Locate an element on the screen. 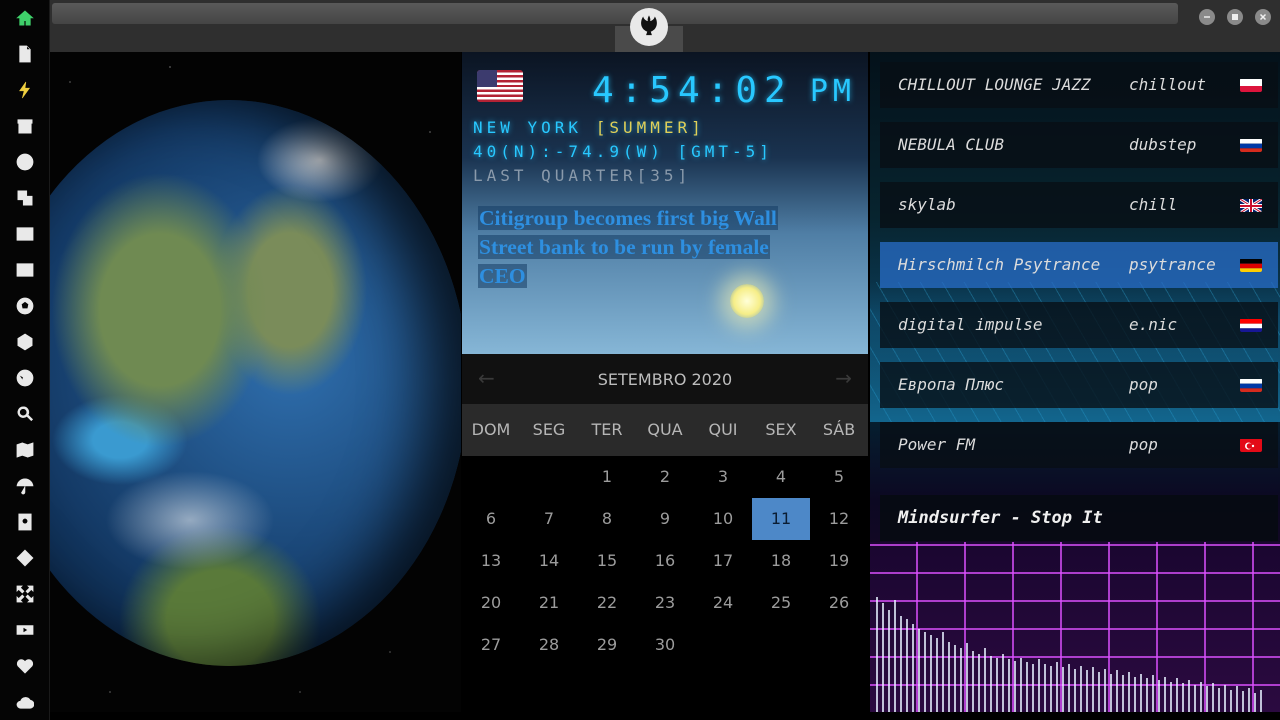 Image resolution: width=1280 pixels, height=720 pixels. calendar-day: 3 is located at coordinates (723, 477).